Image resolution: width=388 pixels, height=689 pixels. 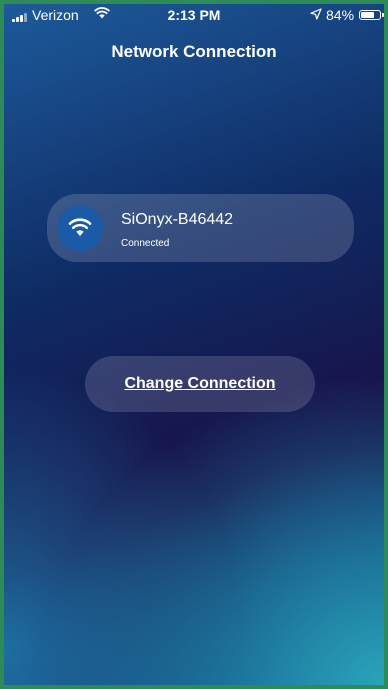 I want to click on wifi-icon, so click(x=80, y=227).